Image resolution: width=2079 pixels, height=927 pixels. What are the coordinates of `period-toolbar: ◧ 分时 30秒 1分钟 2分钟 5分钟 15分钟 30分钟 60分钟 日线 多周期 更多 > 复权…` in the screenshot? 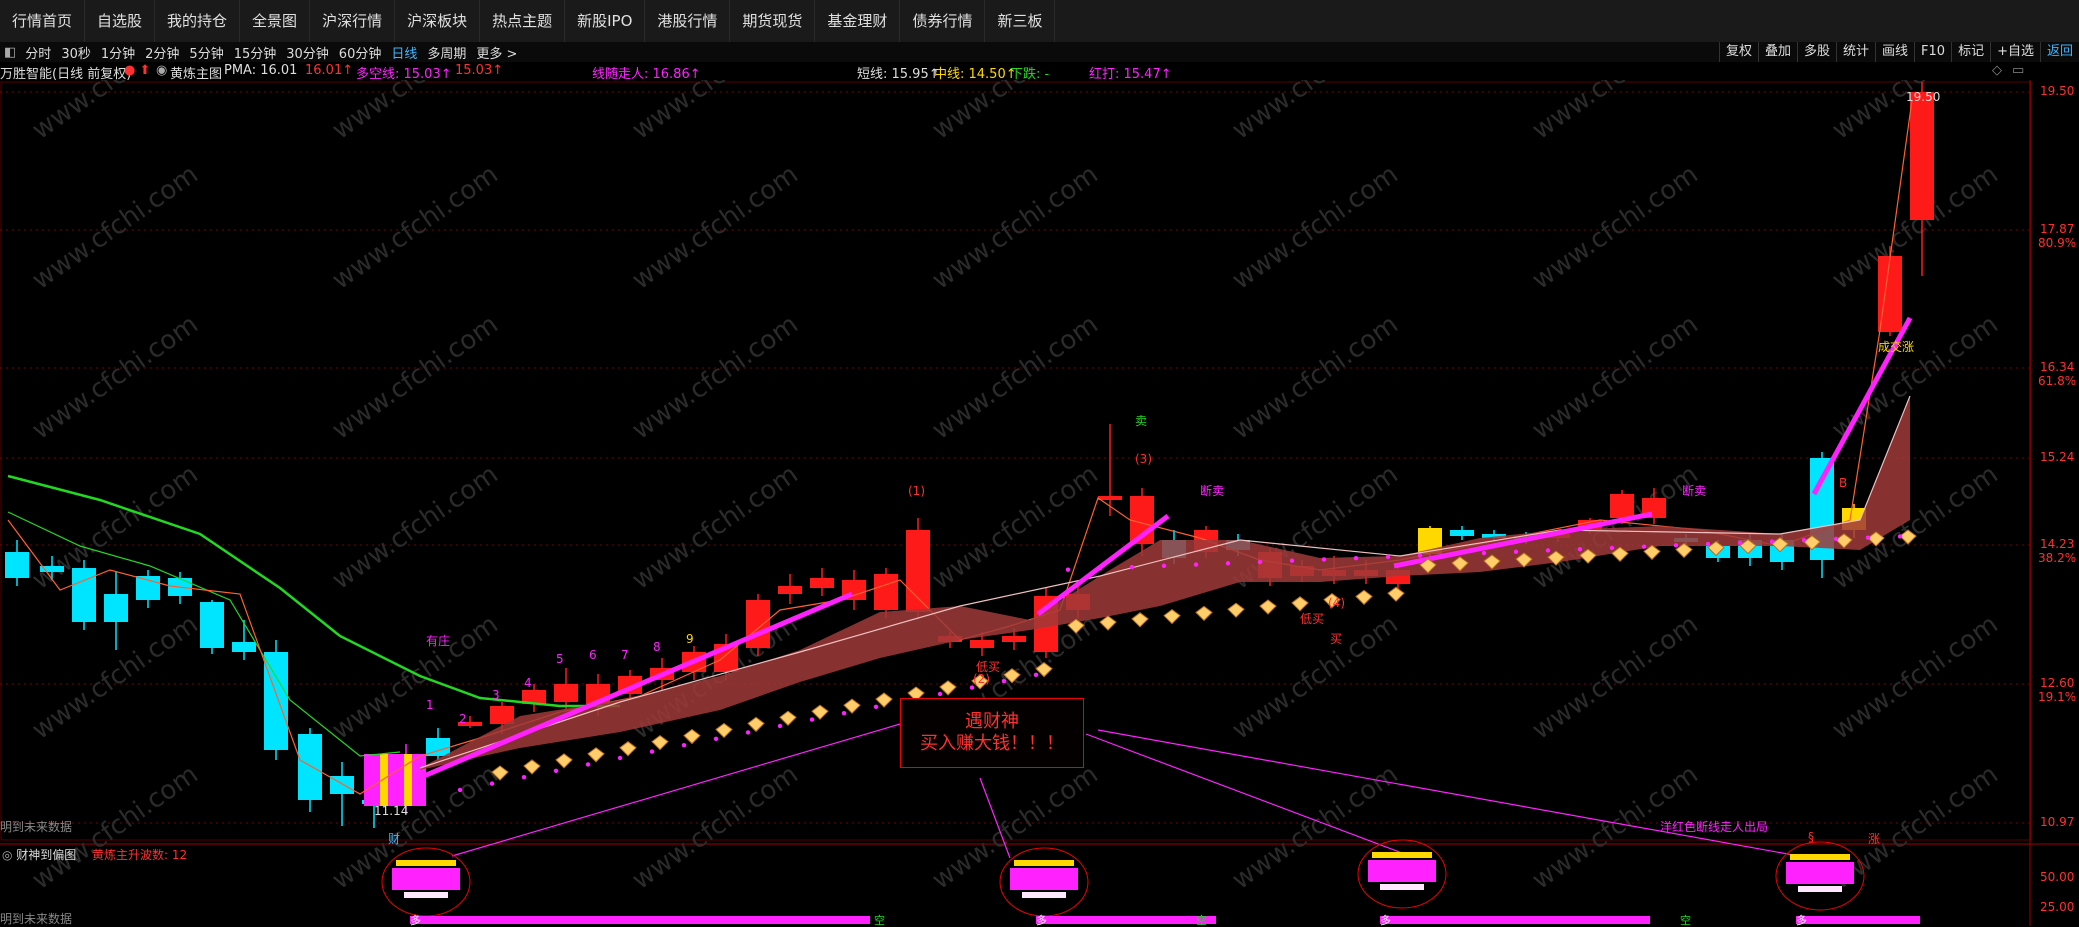 It's located at (1039, 52).